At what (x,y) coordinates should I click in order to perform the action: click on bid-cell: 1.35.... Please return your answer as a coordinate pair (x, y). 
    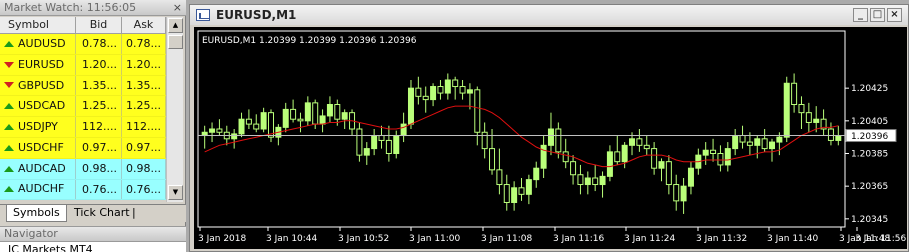
    Looking at the image, I should click on (99, 85).